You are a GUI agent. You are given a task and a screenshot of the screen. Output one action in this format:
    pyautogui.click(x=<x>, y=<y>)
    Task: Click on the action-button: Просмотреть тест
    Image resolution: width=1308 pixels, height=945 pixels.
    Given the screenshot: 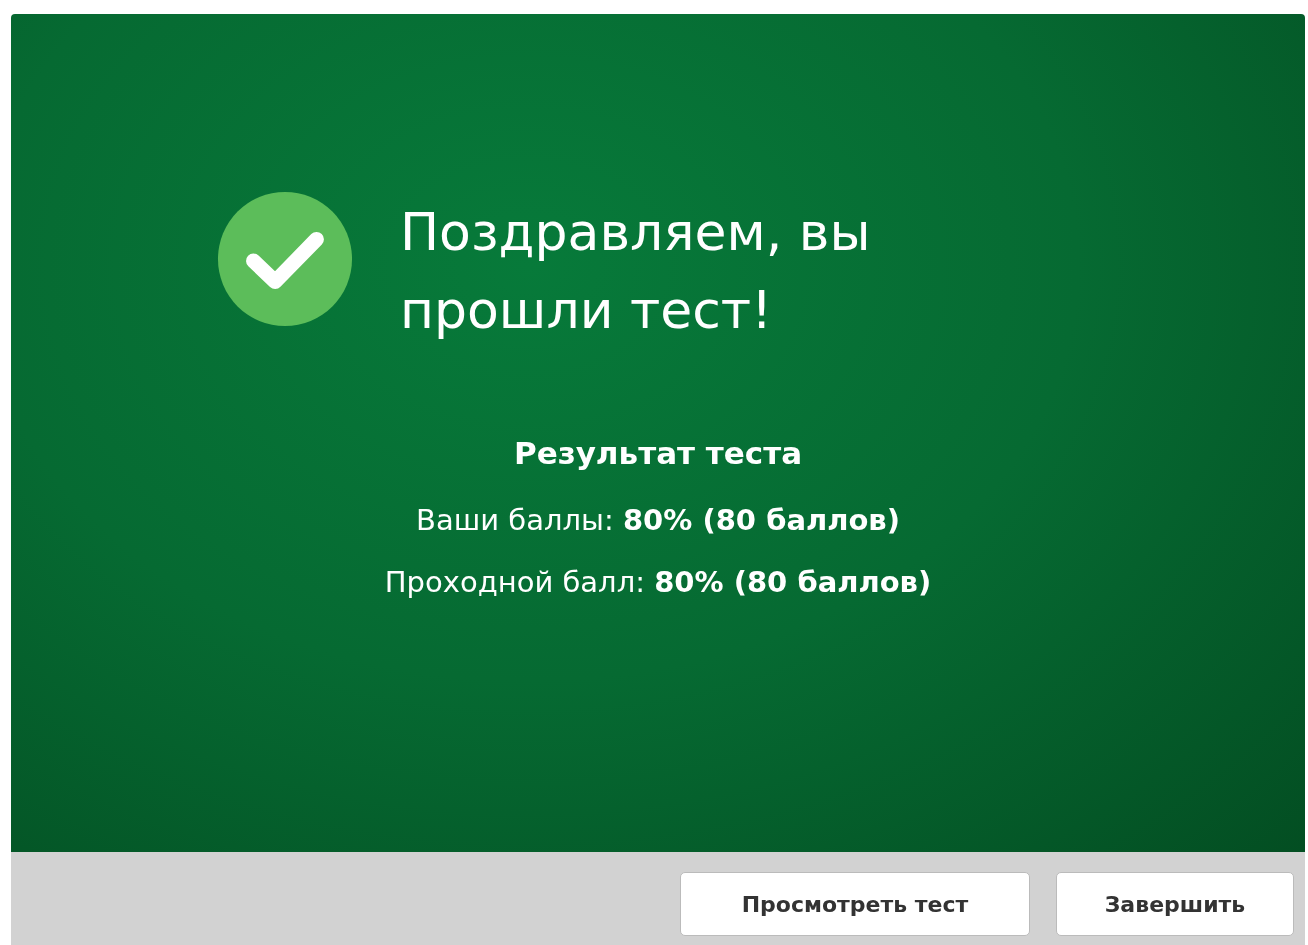 What is the action you would take?
    pyautogui.click(x=855, y=904)
    